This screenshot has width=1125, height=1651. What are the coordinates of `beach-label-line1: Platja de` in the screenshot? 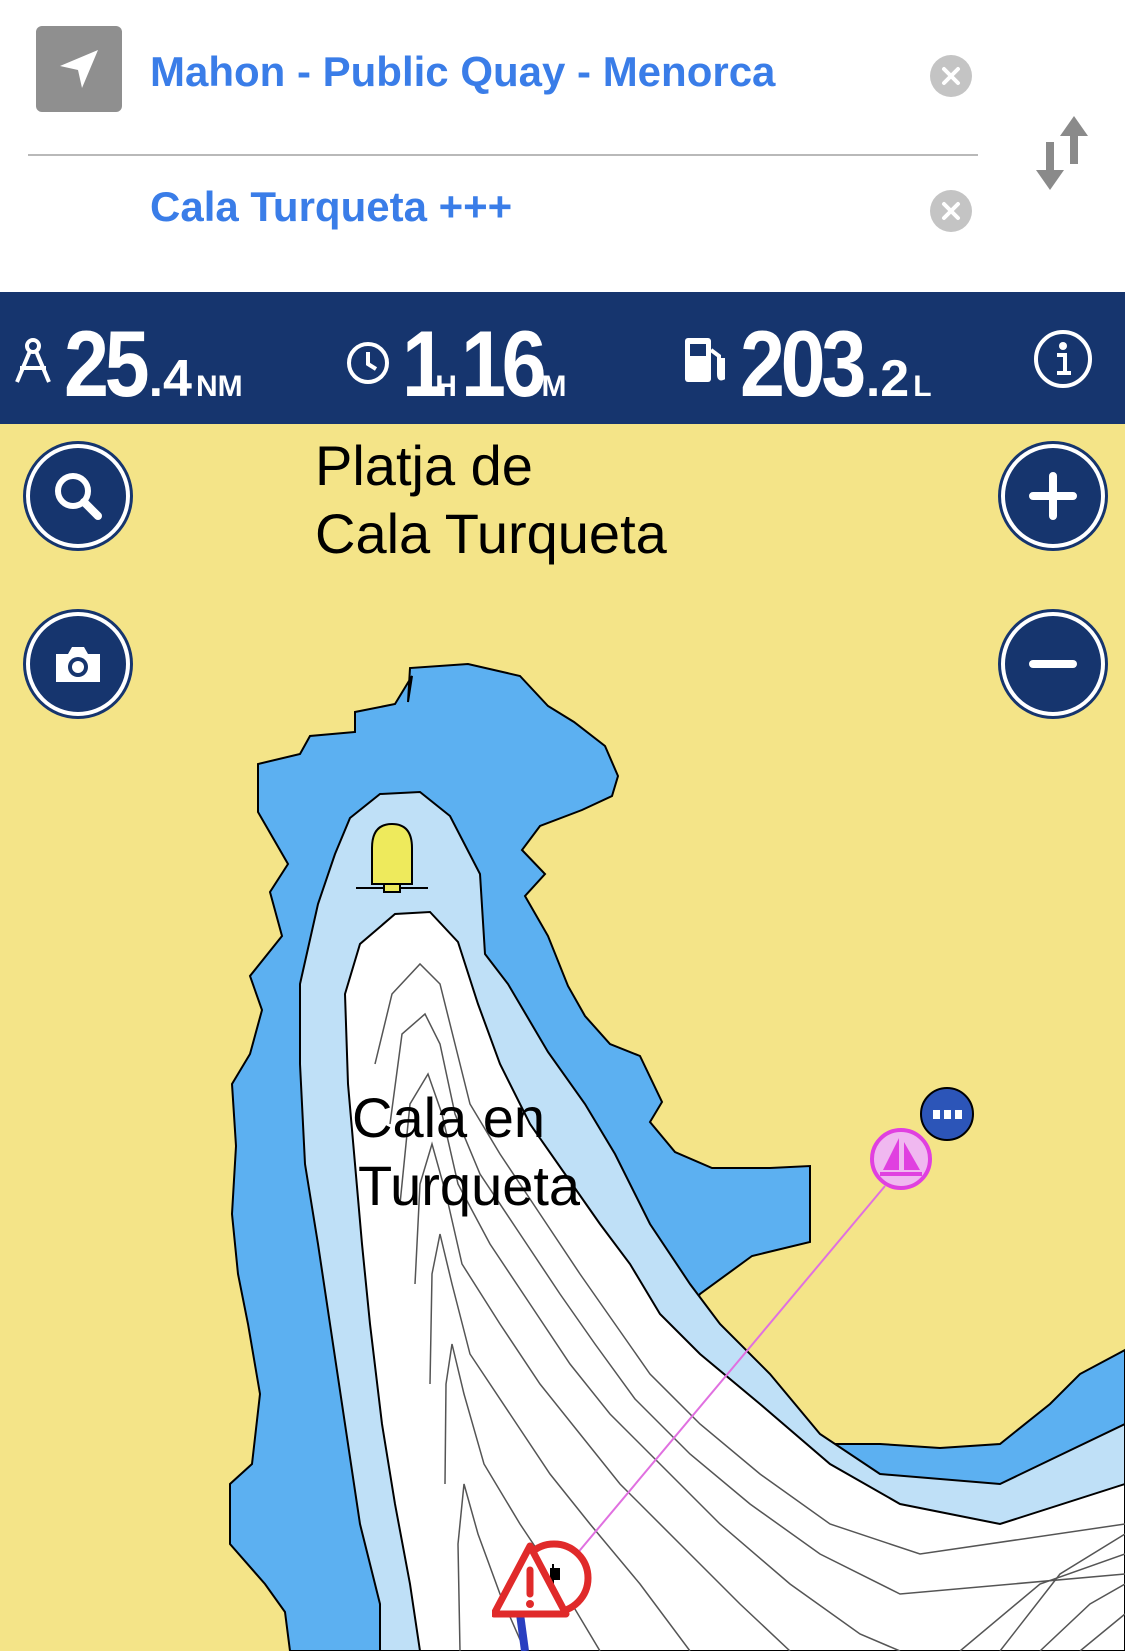 It's located at (424, 465).